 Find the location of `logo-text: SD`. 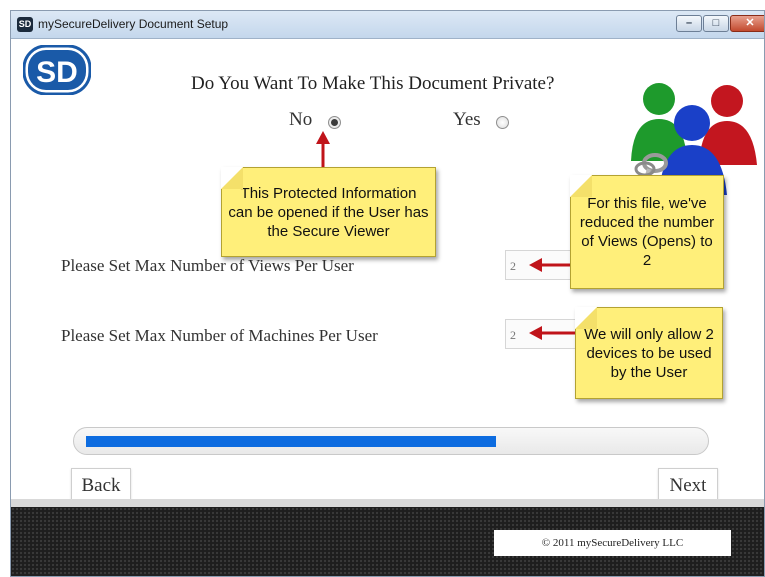

logo-text: SD is located at coordinates (57, 72).